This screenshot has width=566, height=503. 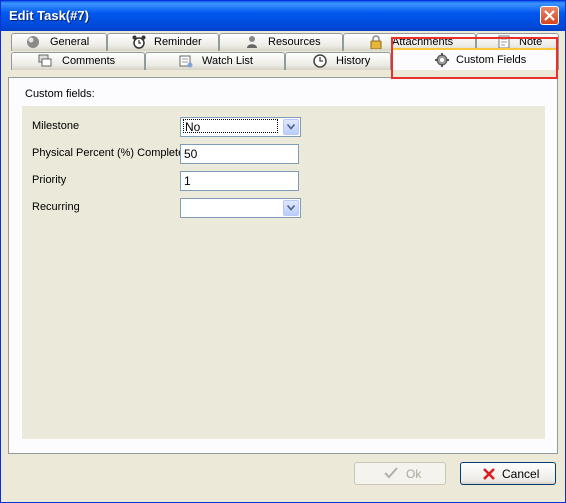 I want to click on recurring-dropdown-button, so click(x=291, y=208).